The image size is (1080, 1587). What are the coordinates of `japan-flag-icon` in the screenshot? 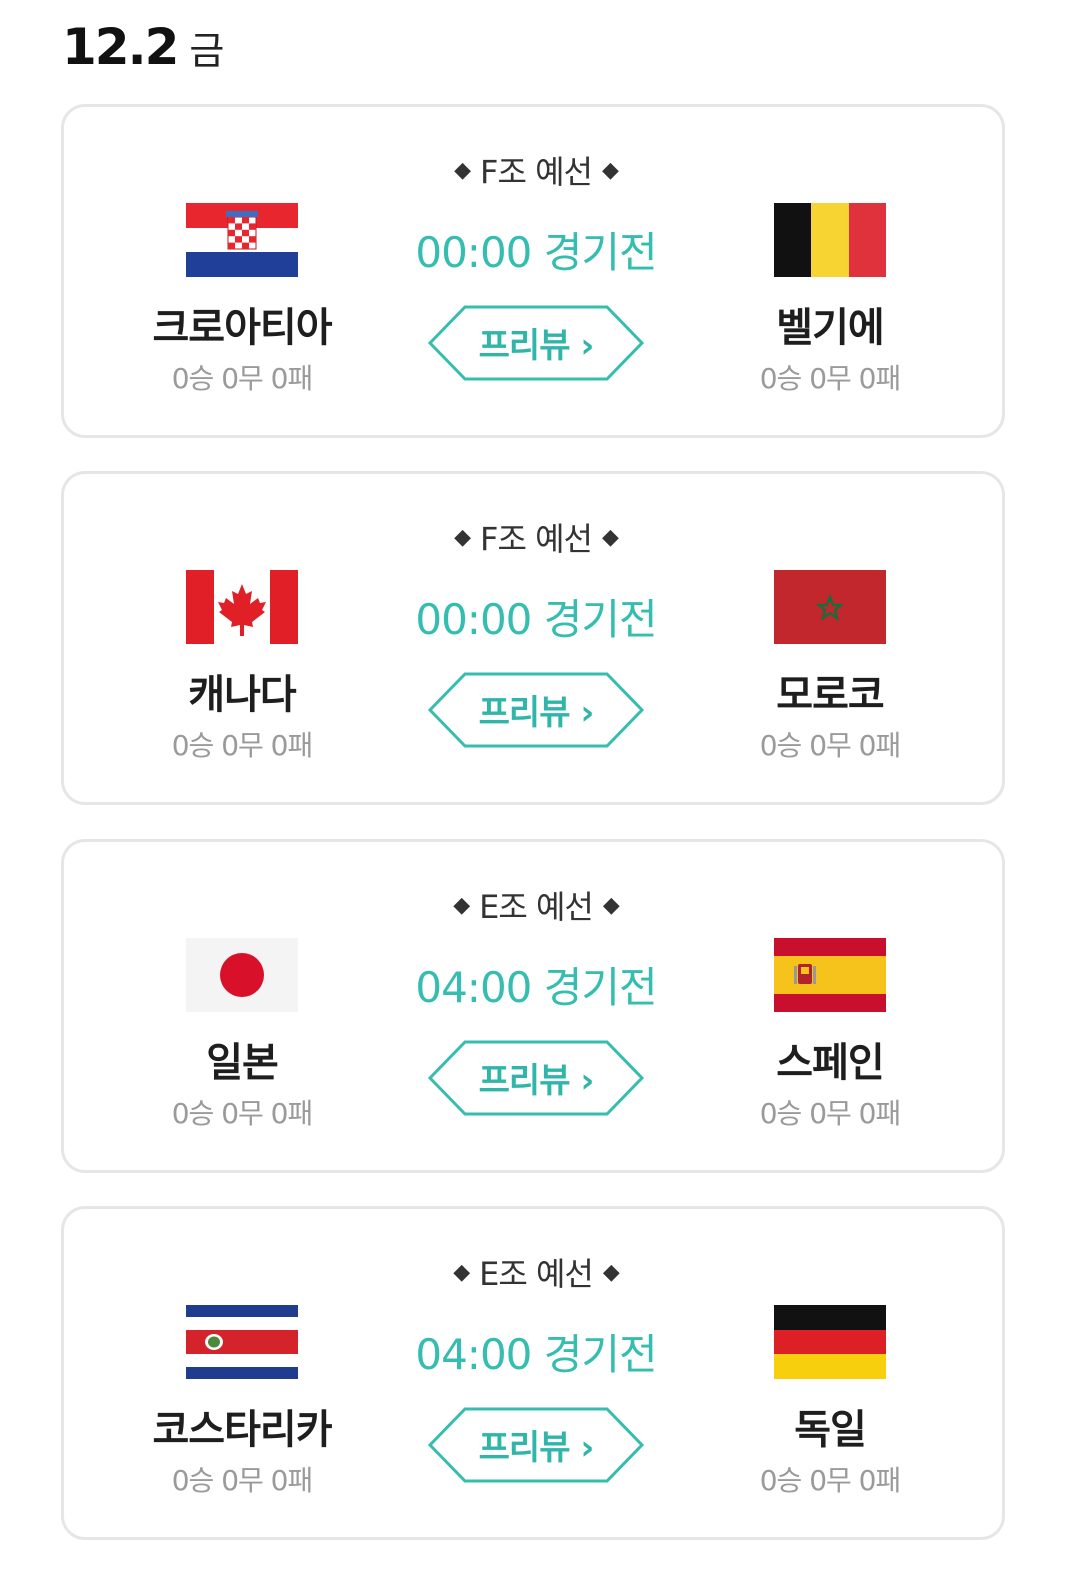 It's located at (242, 975).